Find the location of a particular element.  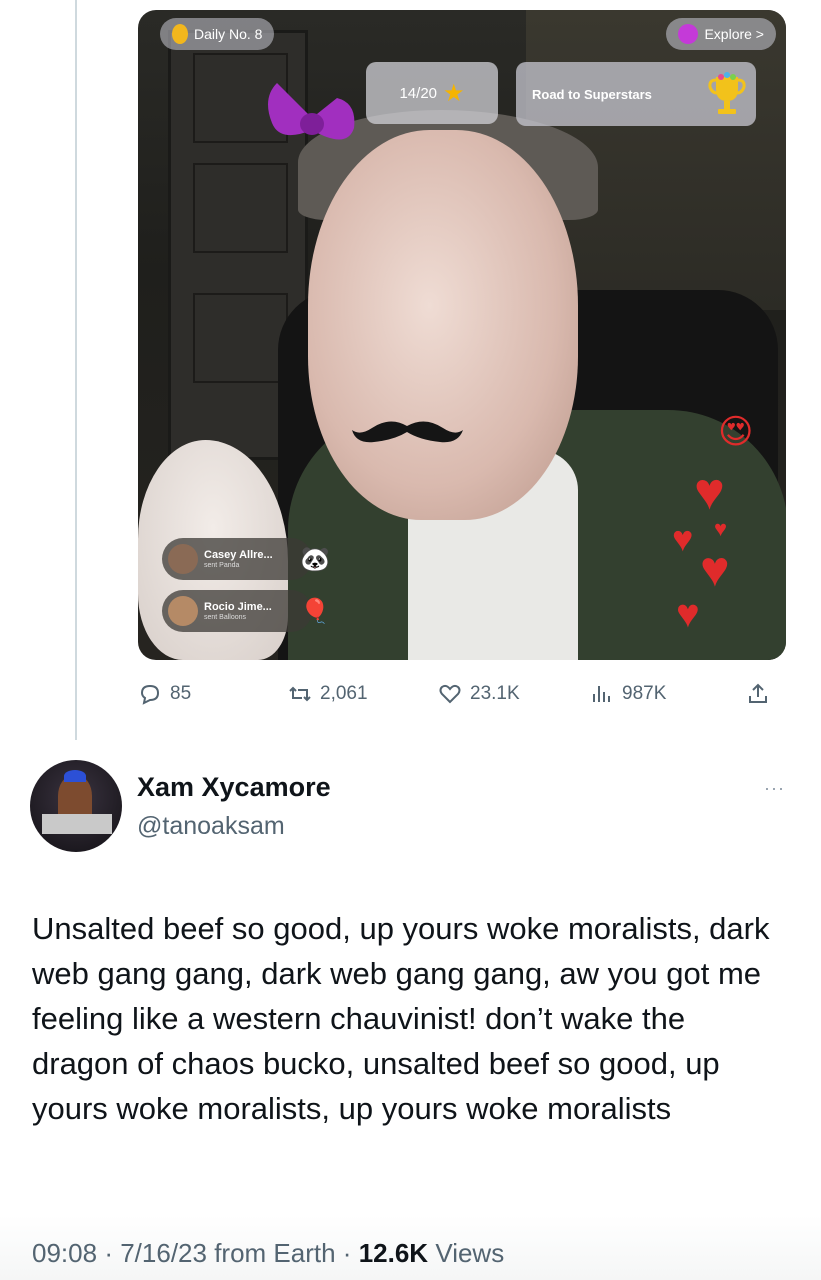

daily-label: Daily No. 8 is located at coordinates (228, 34).